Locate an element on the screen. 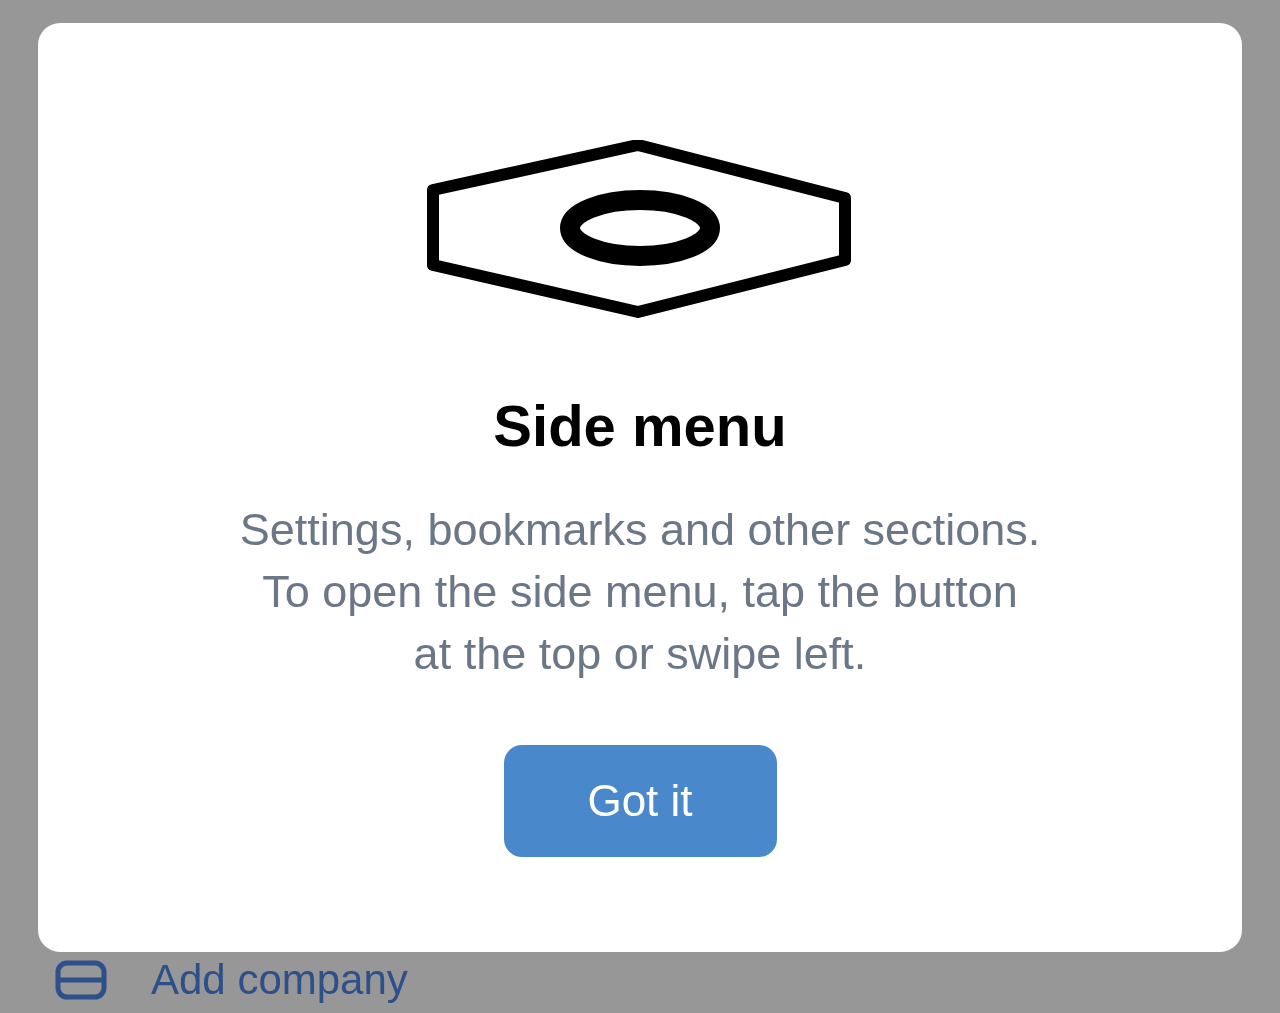 The width and height of the screenshot is (1280, 1013). got-it-button: Got it is located at coordinates (640, 801).